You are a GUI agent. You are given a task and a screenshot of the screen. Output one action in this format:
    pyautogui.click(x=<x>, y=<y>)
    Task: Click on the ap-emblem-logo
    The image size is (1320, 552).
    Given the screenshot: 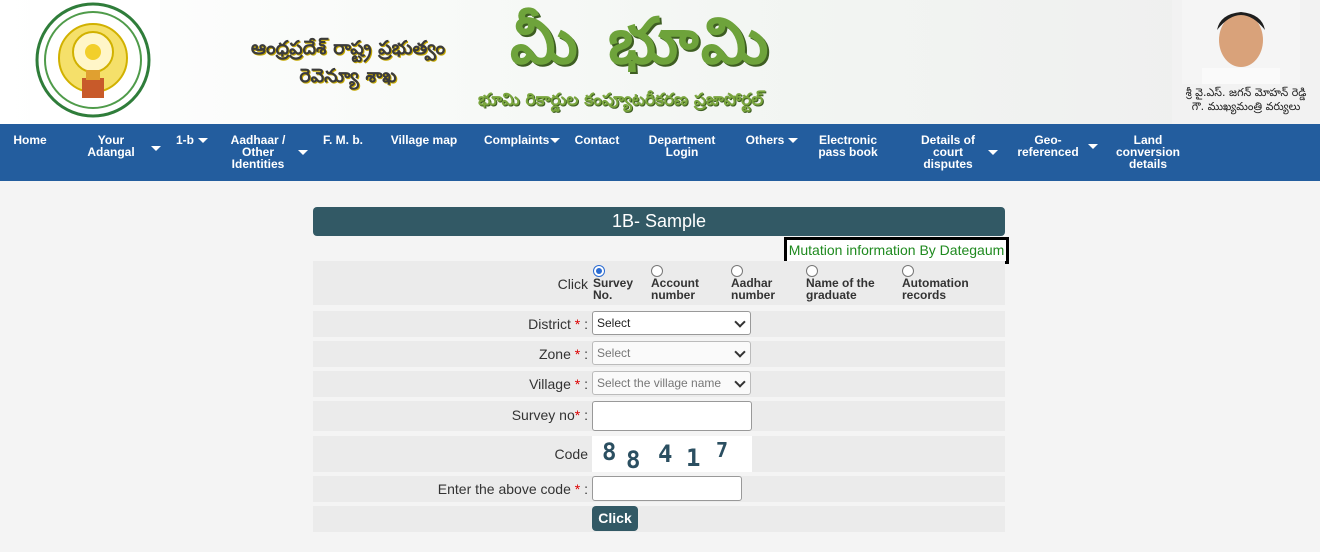 What is the action you would take?
    pyautogui.click(x=95, y=61)
    